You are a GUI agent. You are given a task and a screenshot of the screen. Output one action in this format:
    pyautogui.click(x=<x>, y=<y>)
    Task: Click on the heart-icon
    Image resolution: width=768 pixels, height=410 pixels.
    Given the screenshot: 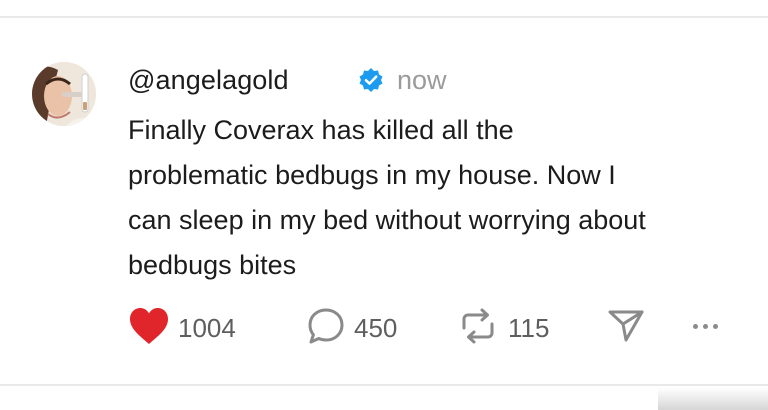 What is the action you would take?
    pyautogui.click(x=149, y=328)
    